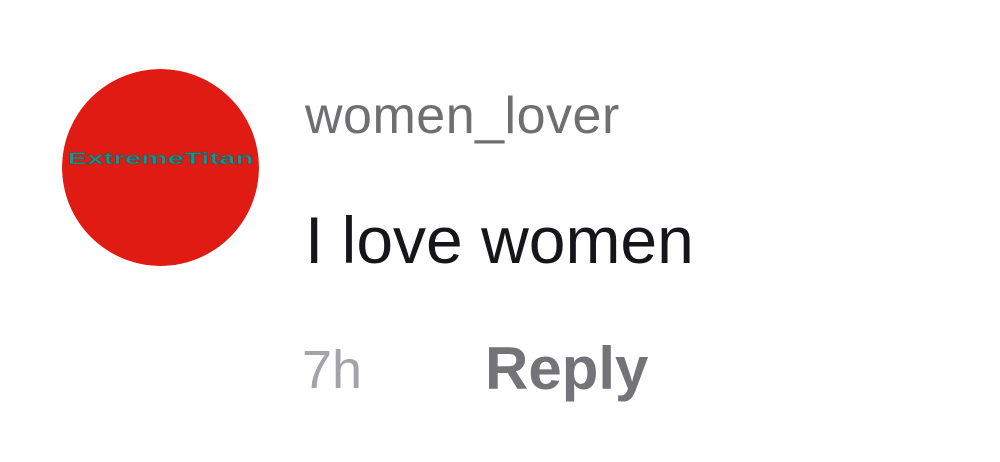 The height and width of the screenshot is (462, 1000). I want to click on reply-button: Reply, so click(566, 369).